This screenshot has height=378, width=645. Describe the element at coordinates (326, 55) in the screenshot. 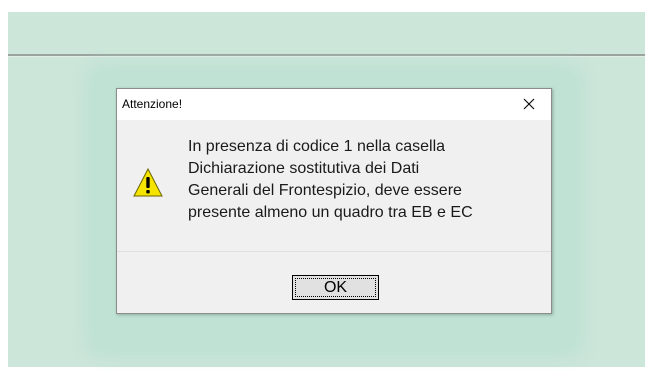

I see `app-separator` at that location.